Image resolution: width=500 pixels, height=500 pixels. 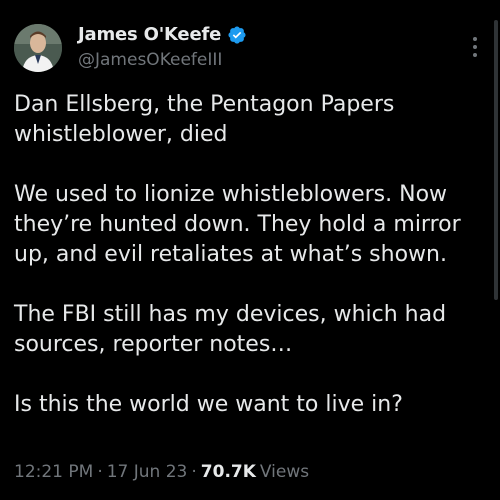 I want to click on more-options-icon, so click(x=475, y=47).